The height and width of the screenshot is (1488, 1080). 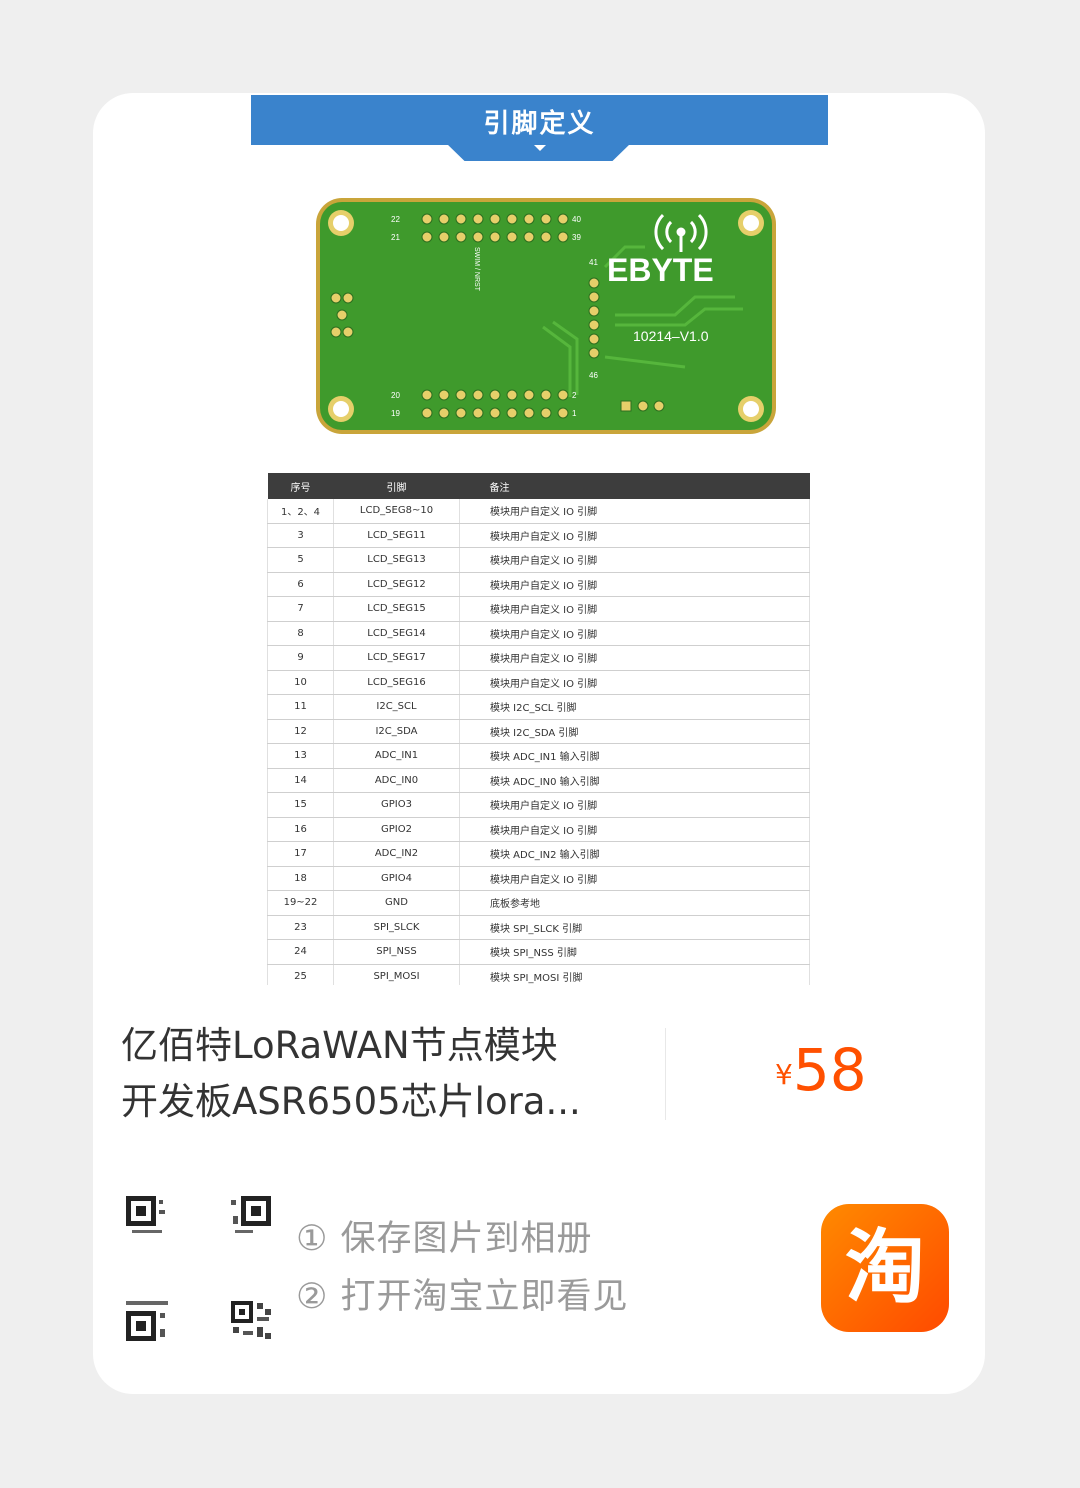 What do you see at coordinates (300, 584) in the screenshot?
I see `row-number-cell: 6` at bounding box center [300, 584].